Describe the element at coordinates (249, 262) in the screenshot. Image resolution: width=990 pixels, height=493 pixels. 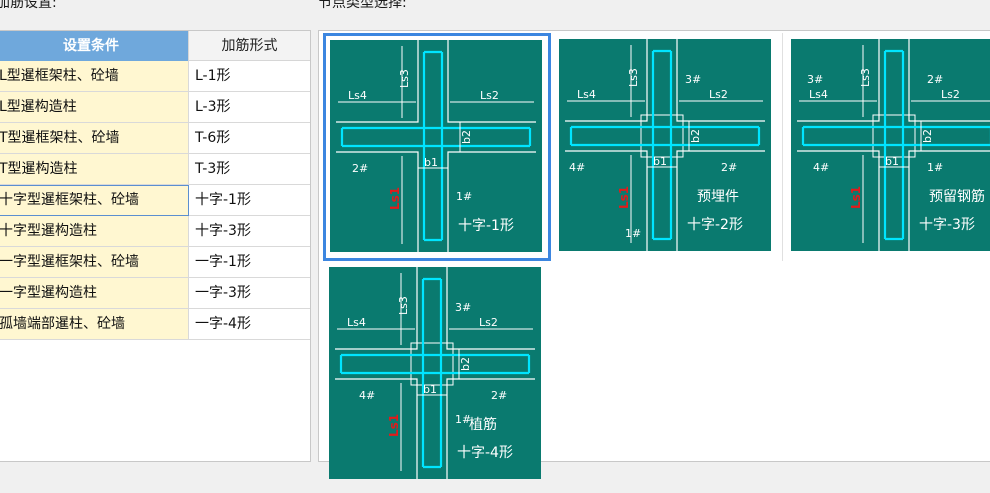
I see `form-cell: 一字-1形` at that location.